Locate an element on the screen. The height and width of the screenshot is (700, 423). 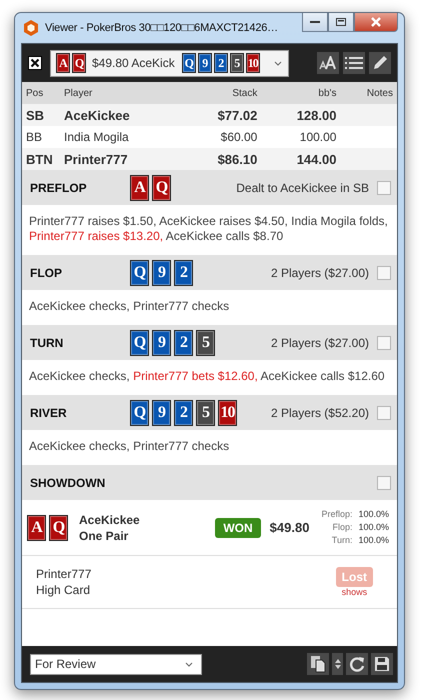
action-text: Printer777 raises $1.50, AceKickee raises $4.50, India Mogila folds, Printer777 raises $13.20, AceKickee calls $8.70 is located at coordinates (208, 229).